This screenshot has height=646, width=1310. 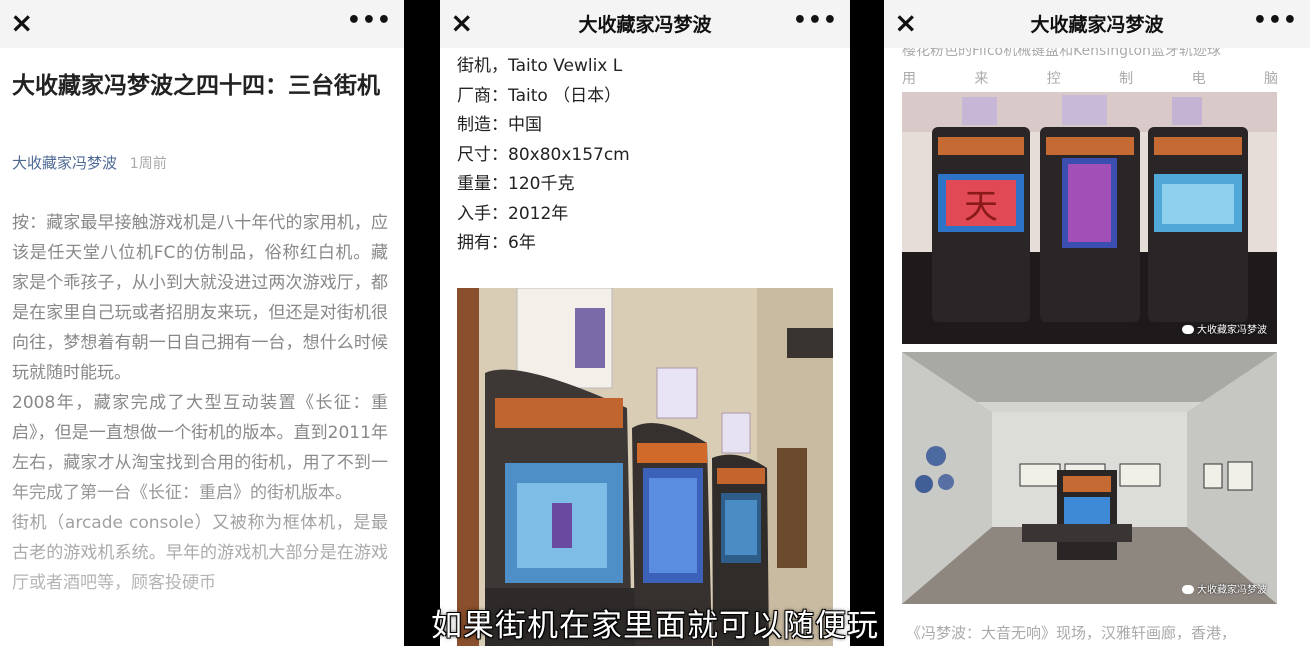 What do you see at coordinates (148, 164) in the screenshot?
I see `publish-time: 1周前` at bounding box center [148, 164].